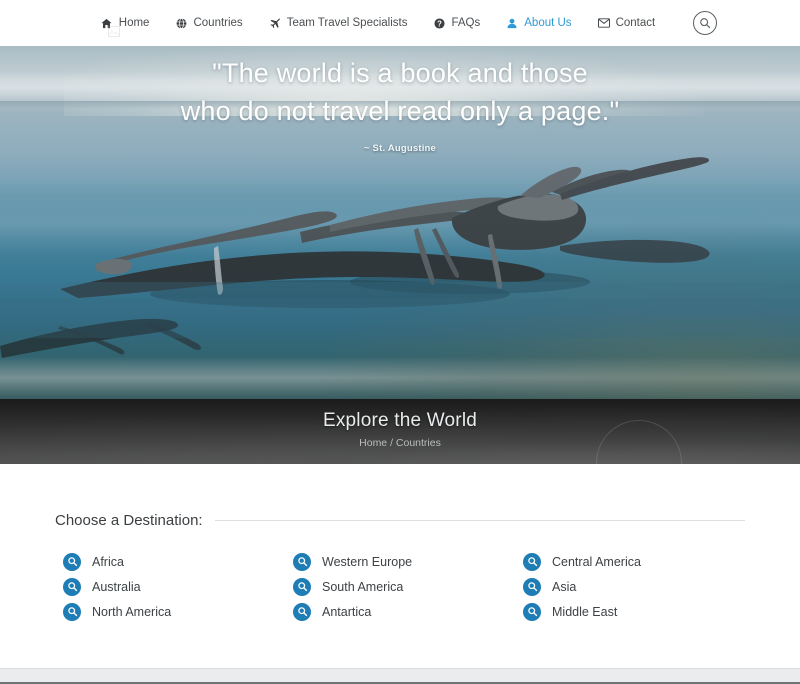 The height and width of the screenshot is (684, 800). What do you see at coordinates (400, 496) in the screenshot?
I see `section-header: Choose a Destination:` at bounding box center [400, 496].